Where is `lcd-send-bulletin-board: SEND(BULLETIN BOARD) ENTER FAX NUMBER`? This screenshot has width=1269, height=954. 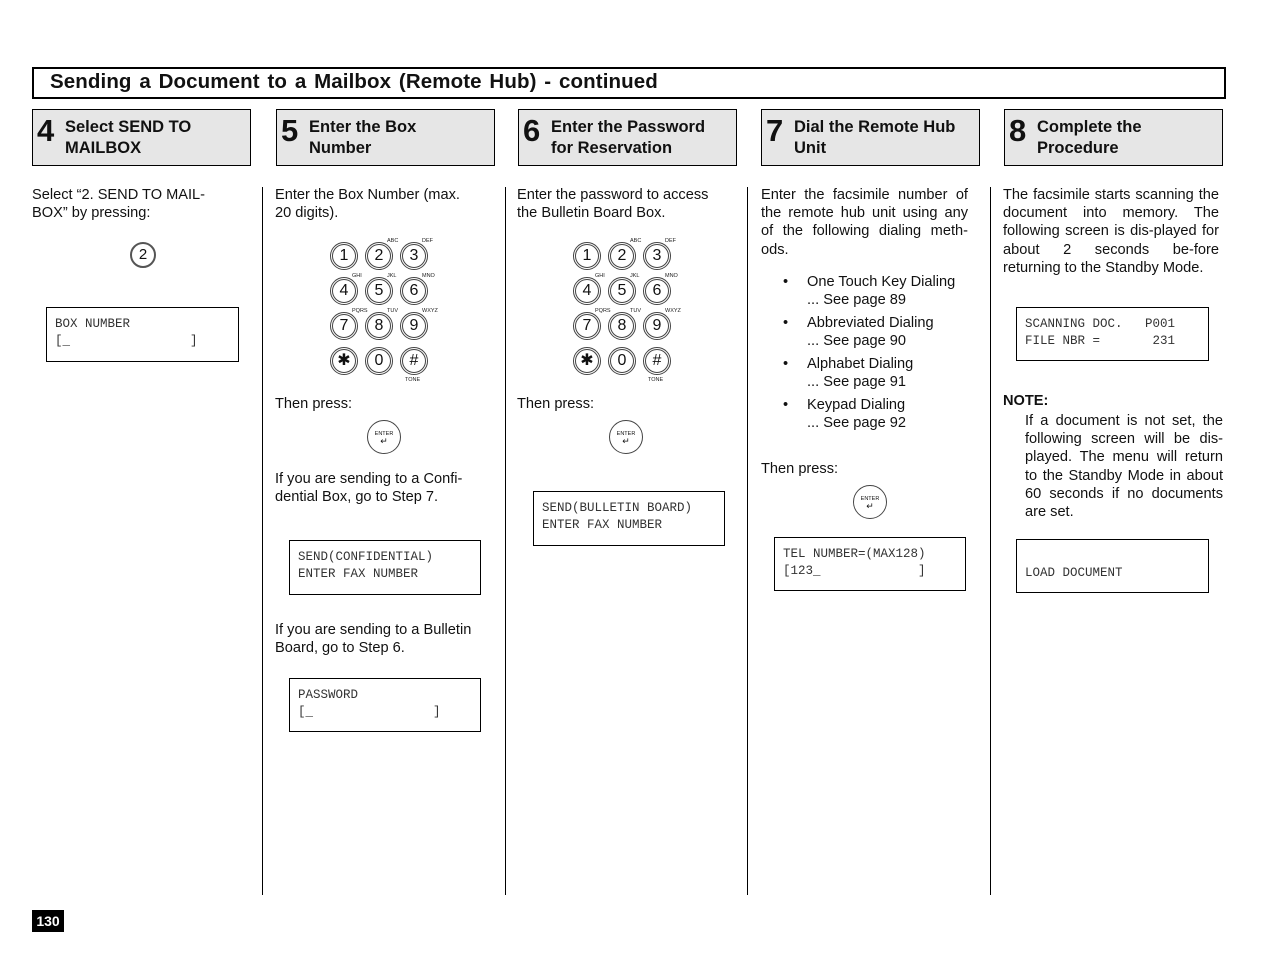 lcd-send-bulletin-board: SEND(BULLETIN BOARD) ENTER FAX NUMBER is located at coordinates (629, 518).